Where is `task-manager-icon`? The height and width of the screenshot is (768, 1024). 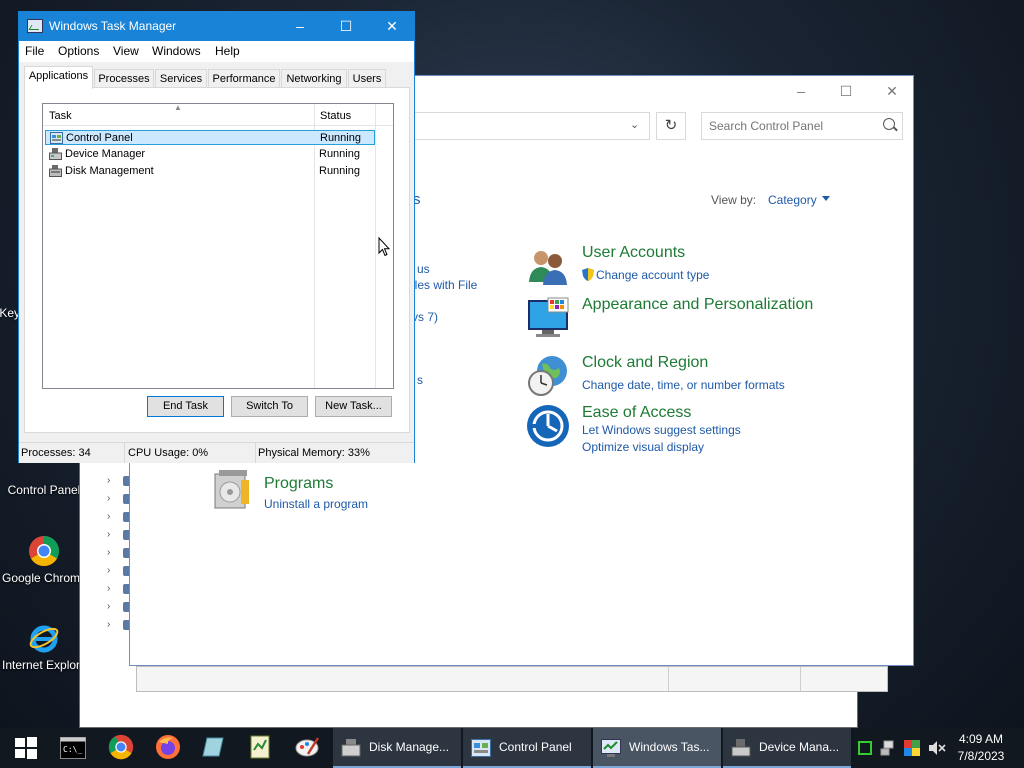 task-manager-icon is located at coordinates (35, 26).